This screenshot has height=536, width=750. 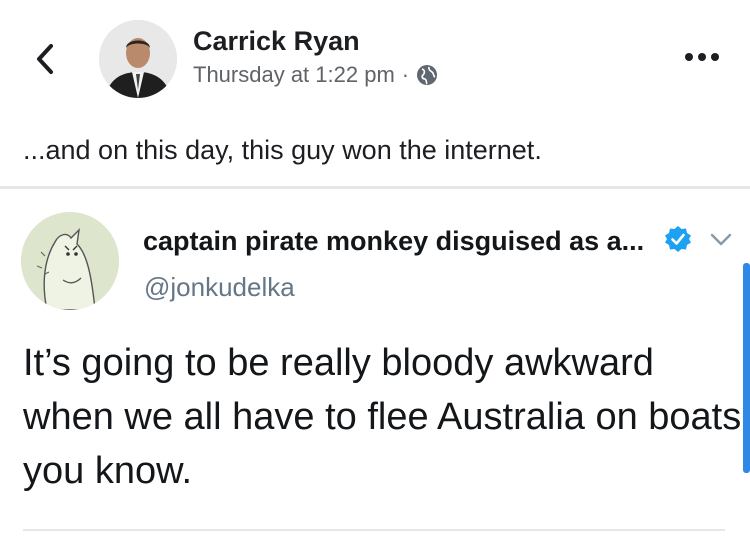 I want to click on back-button, so click(x=46, y=59).